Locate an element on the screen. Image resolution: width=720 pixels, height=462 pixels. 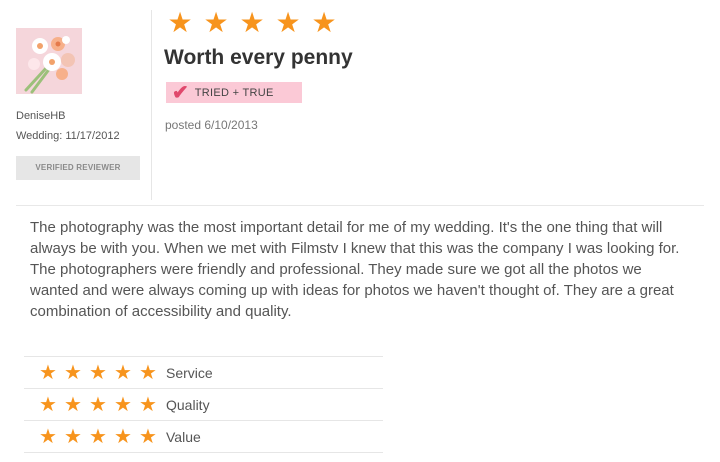
horizontal-divider is located at coordinates (360, 205).